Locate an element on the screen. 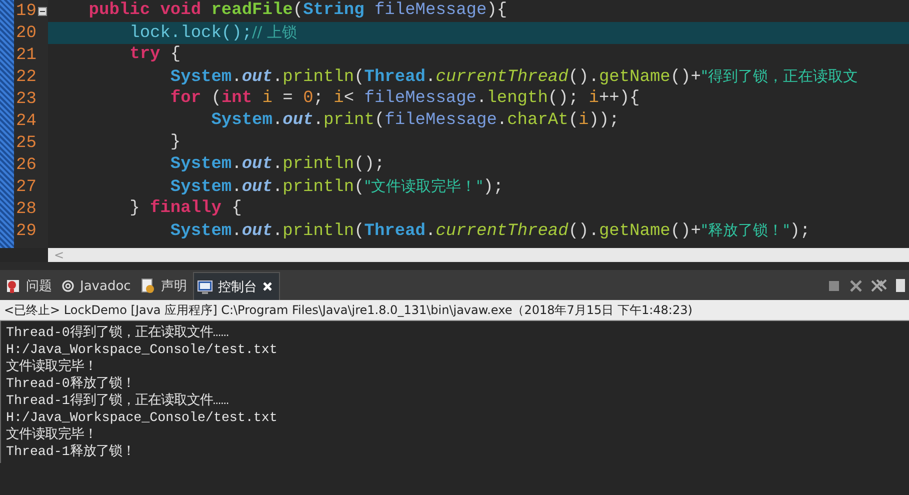  monitor-icon is located at coordinates (204, 286).